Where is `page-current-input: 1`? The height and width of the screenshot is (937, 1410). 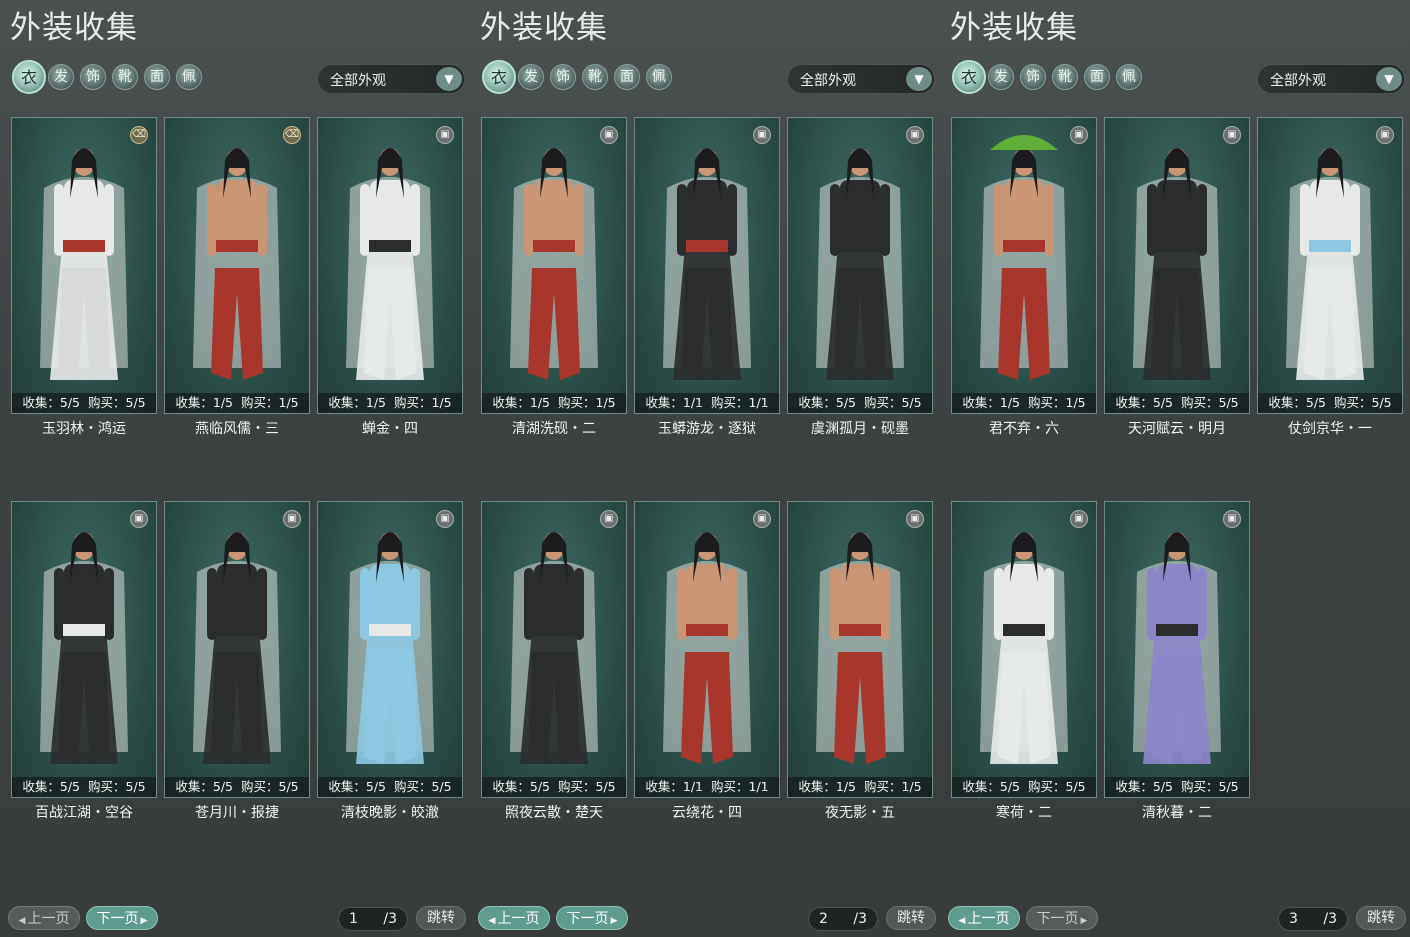
page-current-input: 1 is located at coordinates (353, 919).